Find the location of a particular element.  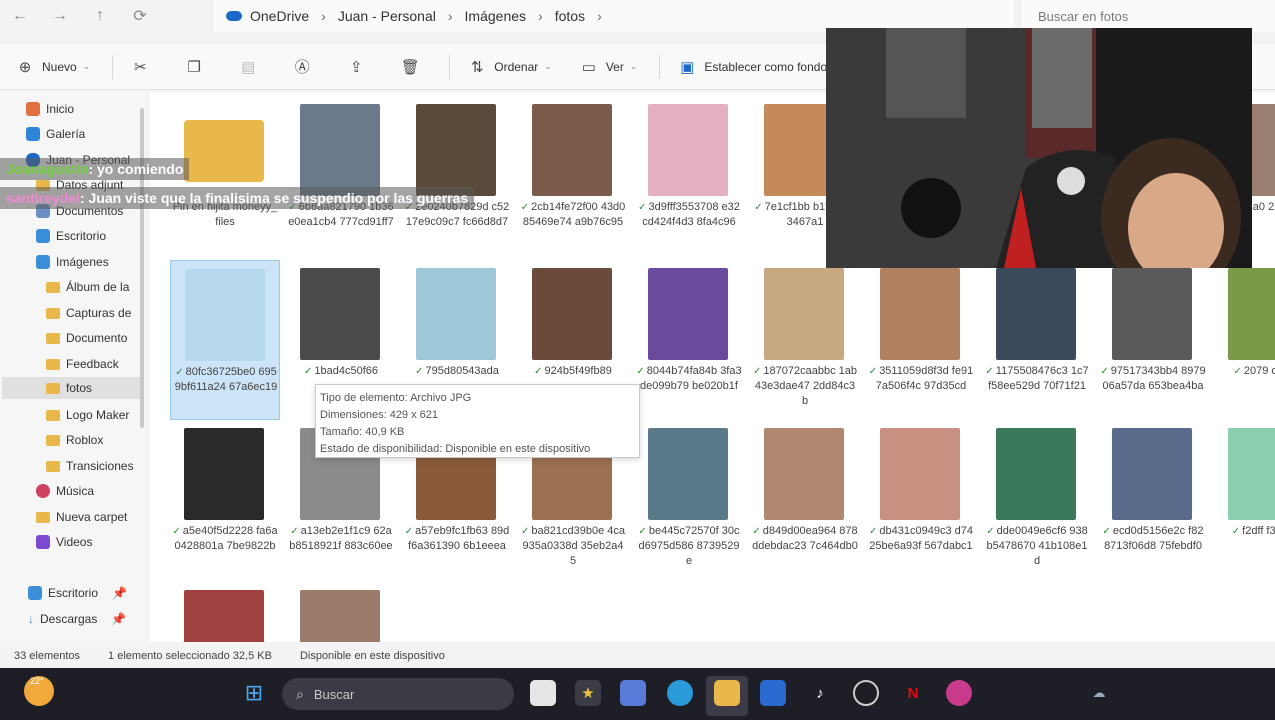

file-item: ✓ 3d9fff3553708 e32cd424f4d3 8fa4c96 is located at coordinates (689, 176).